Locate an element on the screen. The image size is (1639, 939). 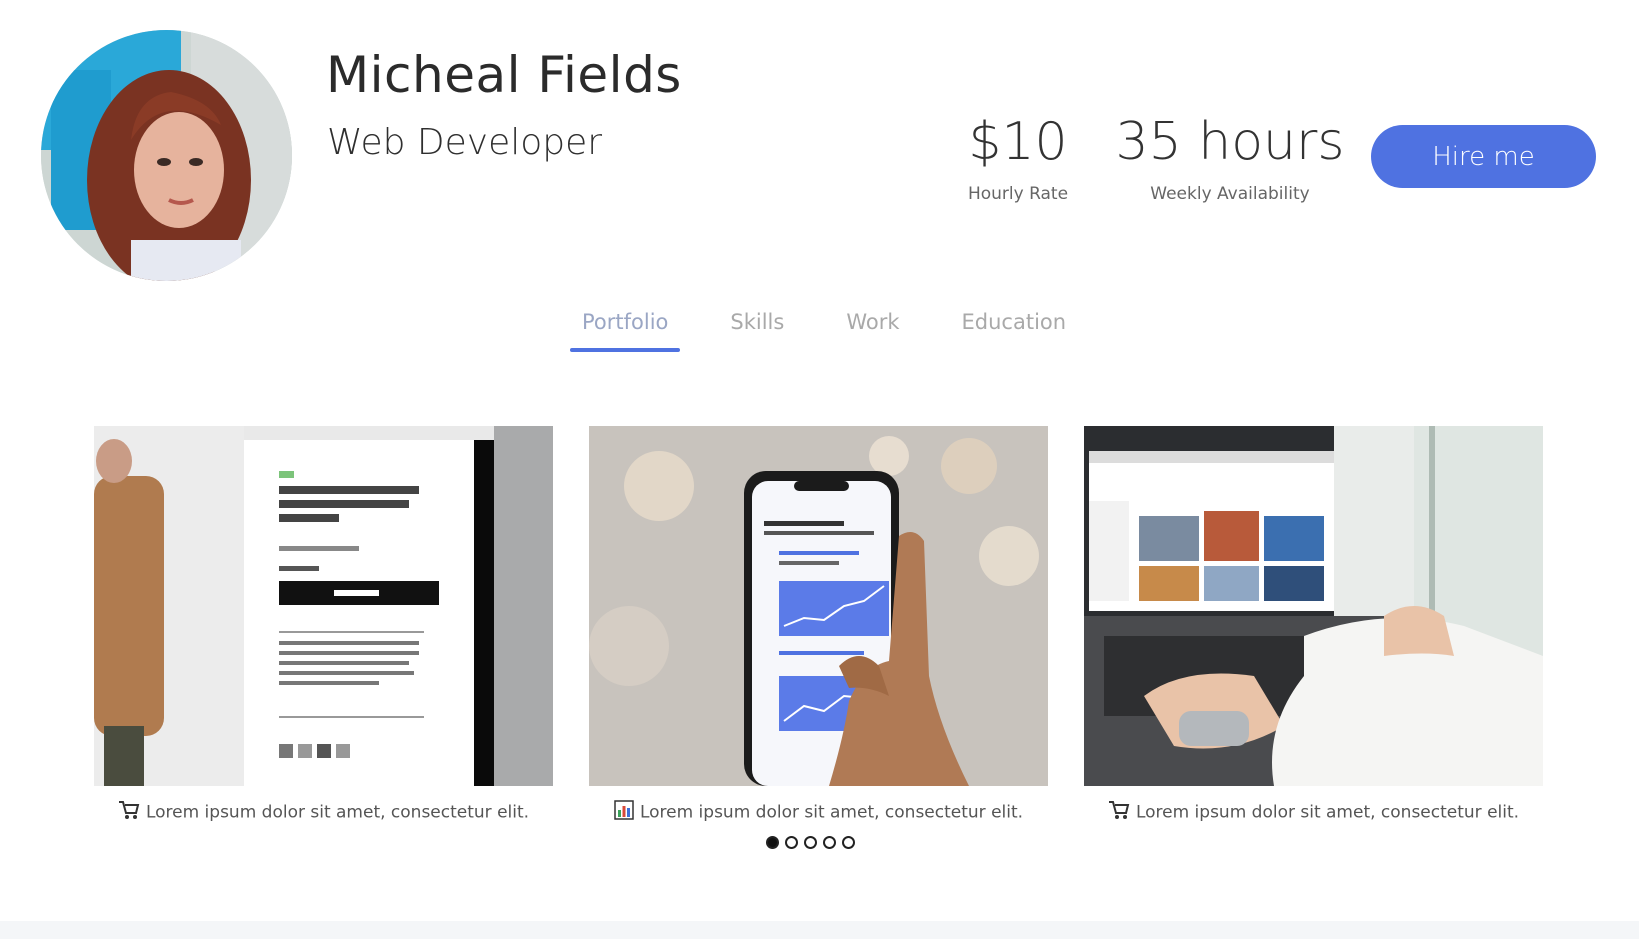
stat-weekly-availability: 35 hours Weekly Availability is located at coordinates (1230, 158).